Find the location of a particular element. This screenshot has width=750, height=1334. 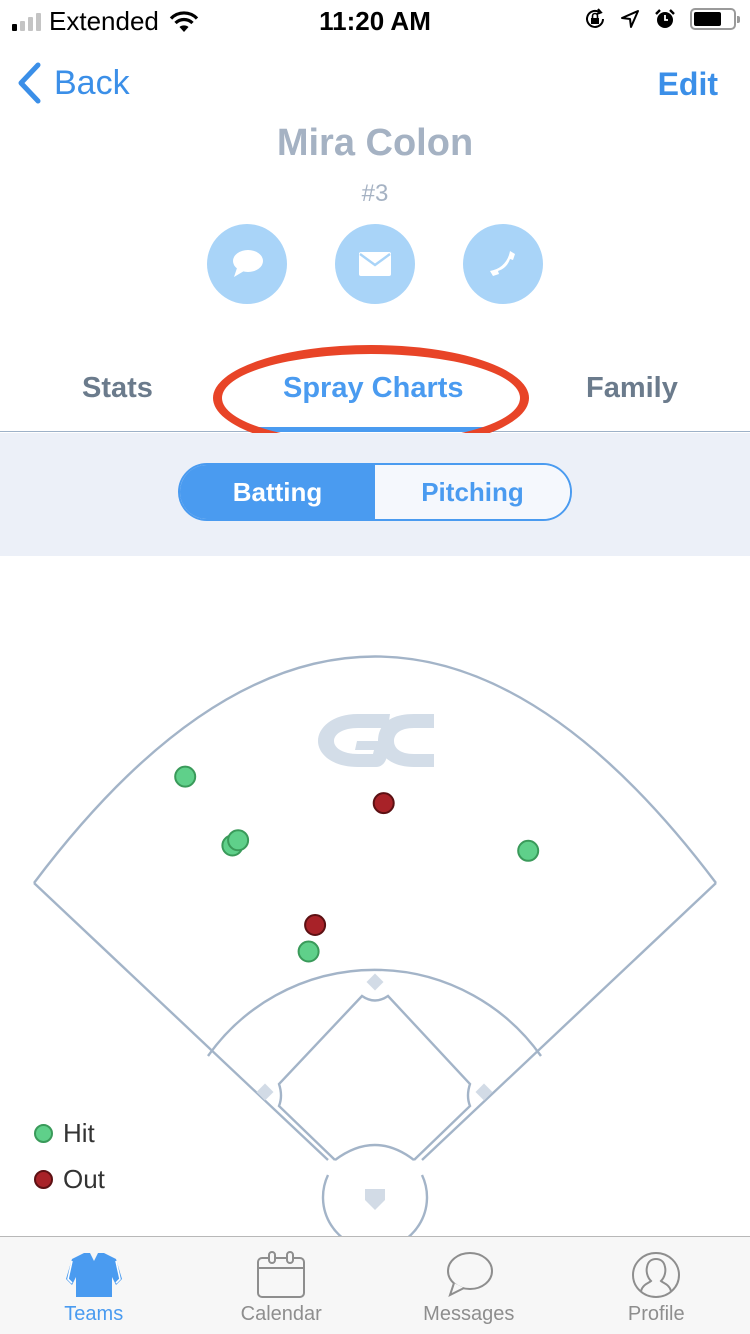

tab-teams: Teams is located at coordinates (94, 1285).